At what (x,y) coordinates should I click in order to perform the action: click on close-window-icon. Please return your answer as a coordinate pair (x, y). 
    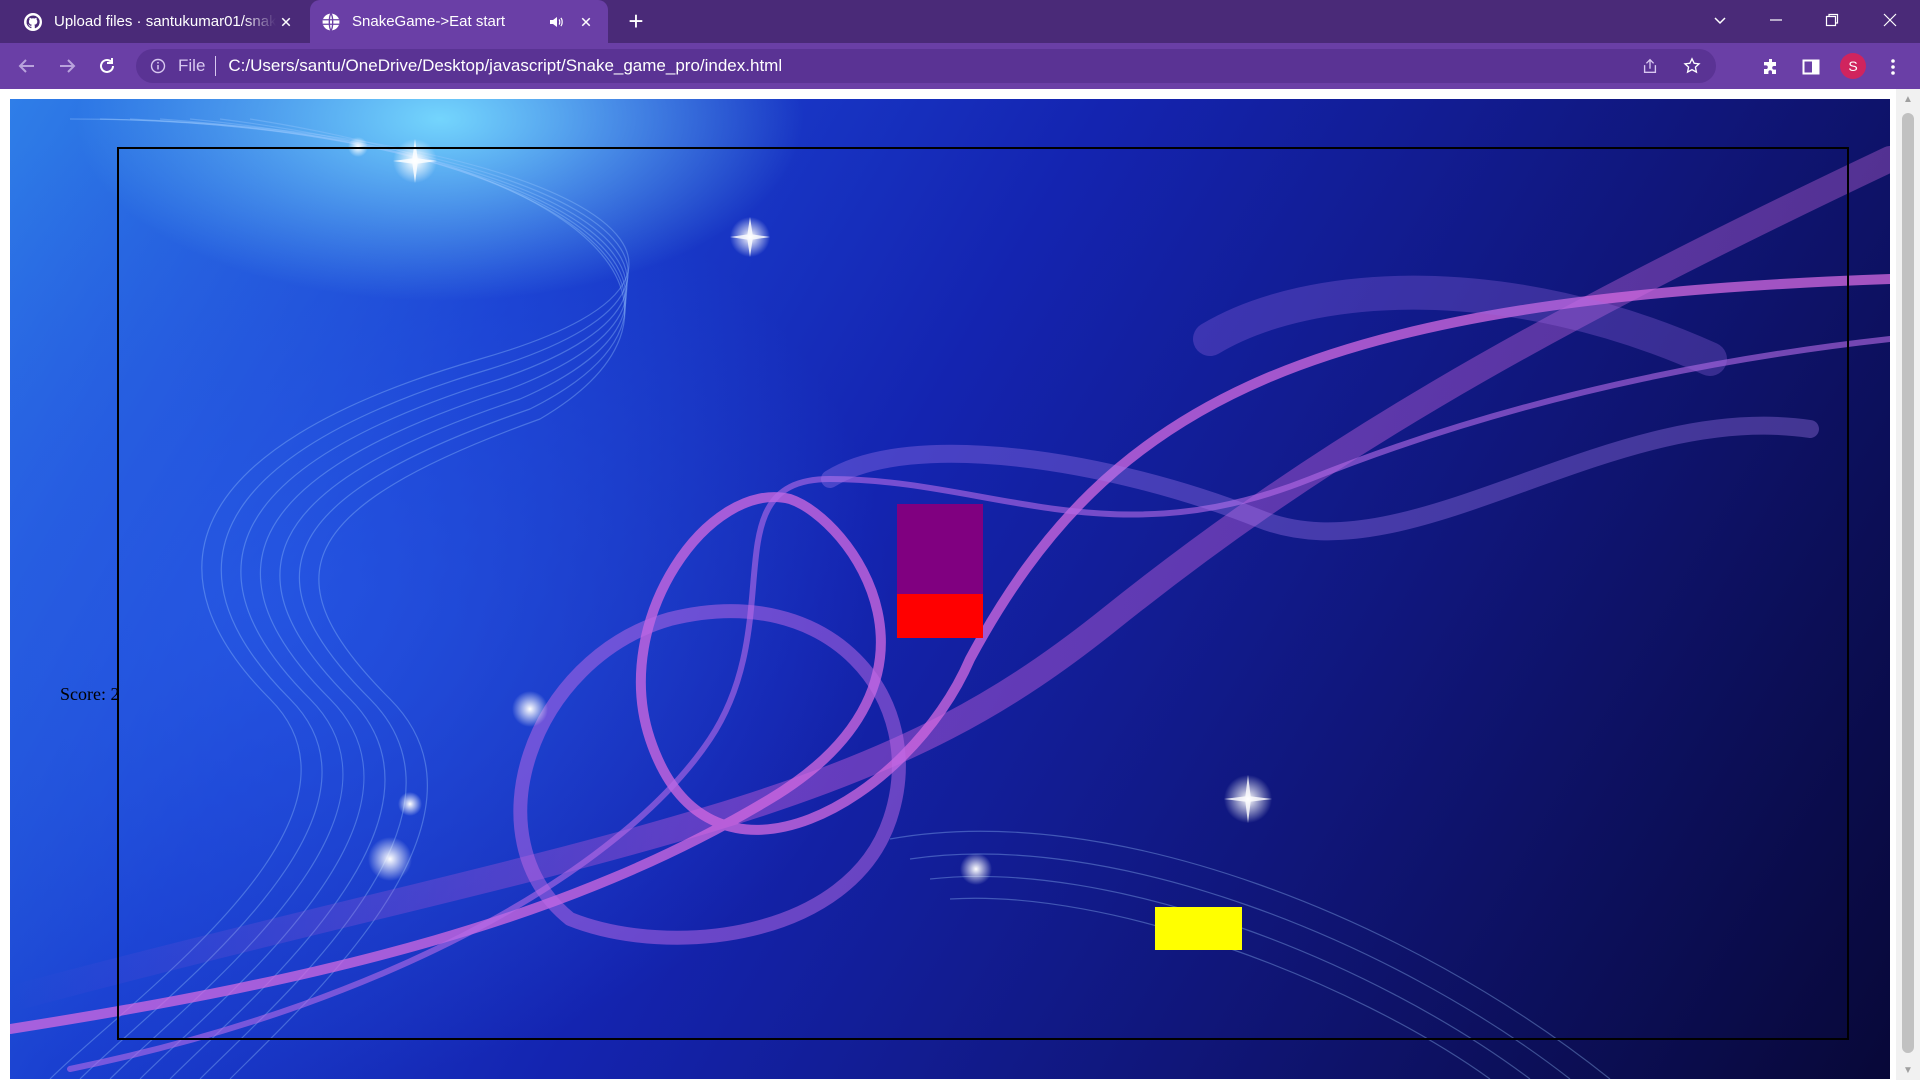
    Looking at the image, I should click on (1890, 20).